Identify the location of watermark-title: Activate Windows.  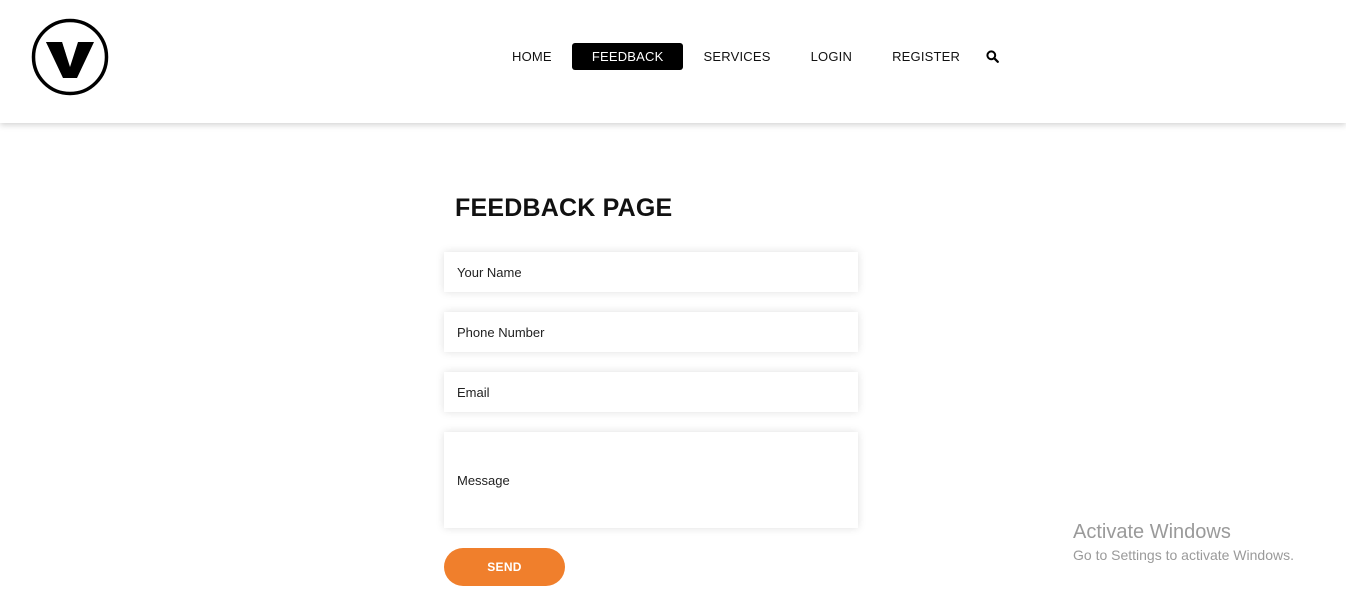
(1152, 532).